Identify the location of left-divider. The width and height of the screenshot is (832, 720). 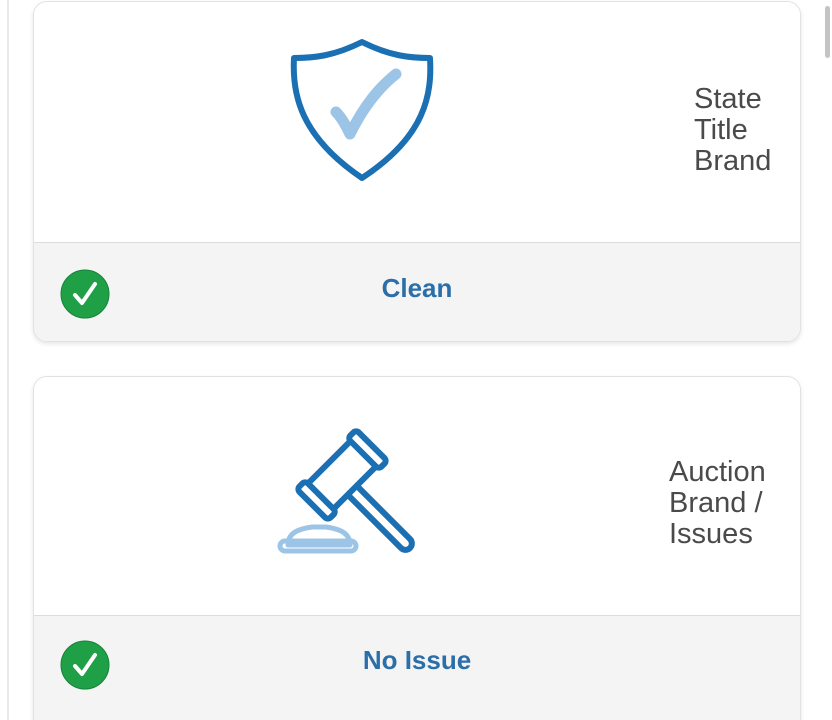
(8, 360).